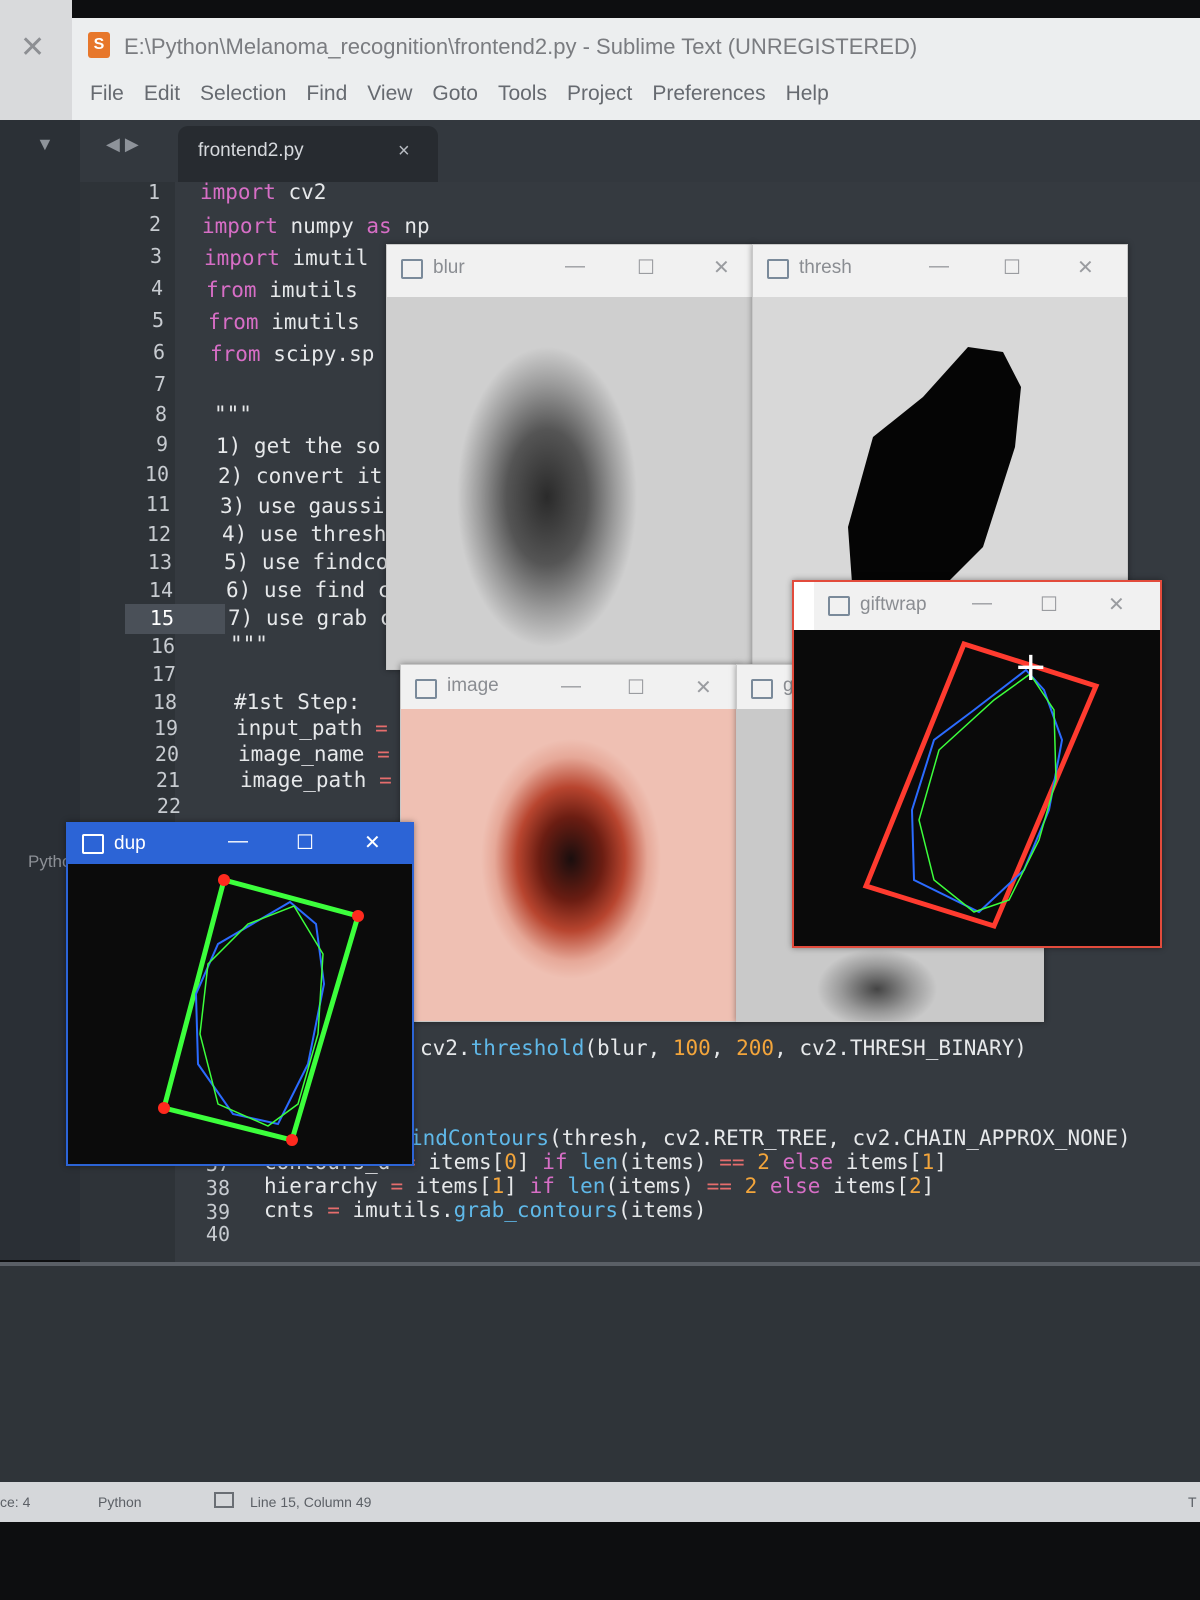 The width and height of the screenshot is (1200, 1600). I want to click on menu-selection: Selection, so click(234, 99).